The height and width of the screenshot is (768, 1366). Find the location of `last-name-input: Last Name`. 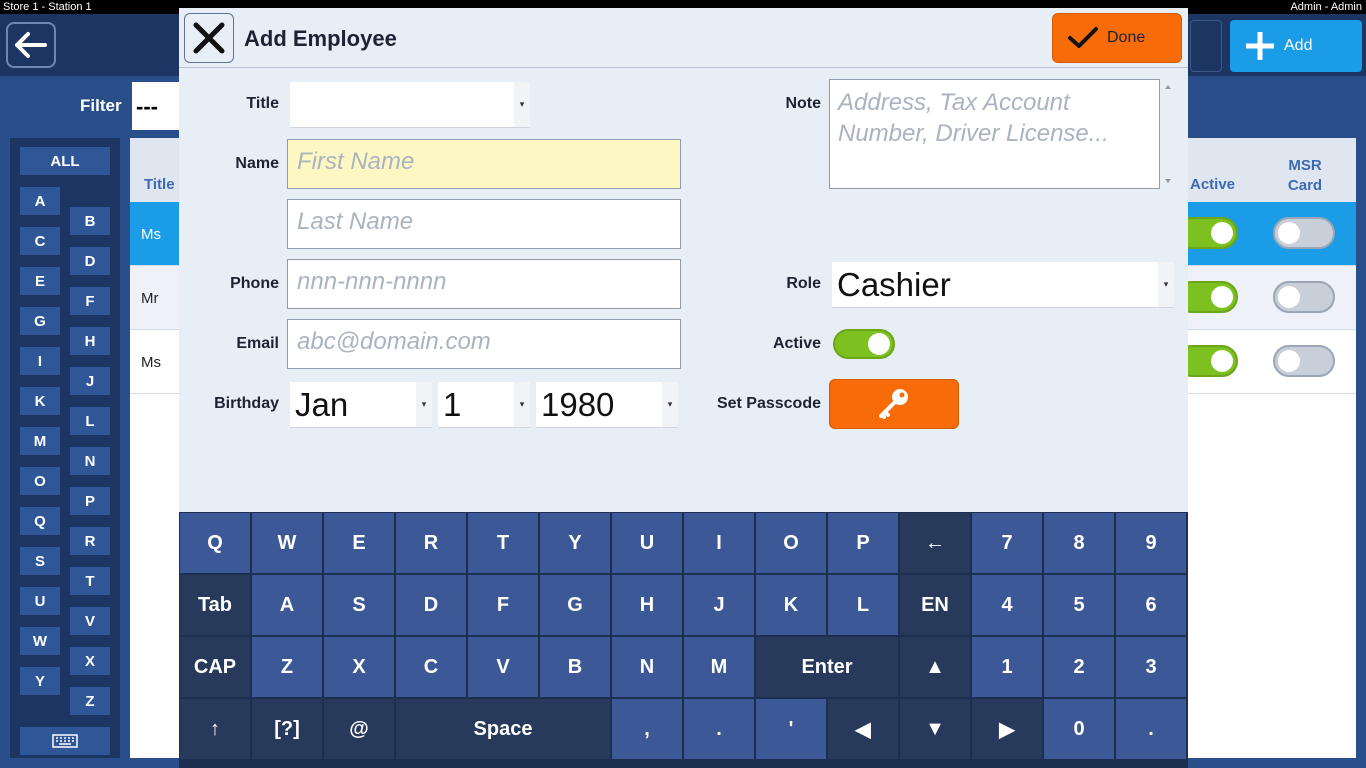

last-name-input: Last Name is located at coordinates (484, 224).